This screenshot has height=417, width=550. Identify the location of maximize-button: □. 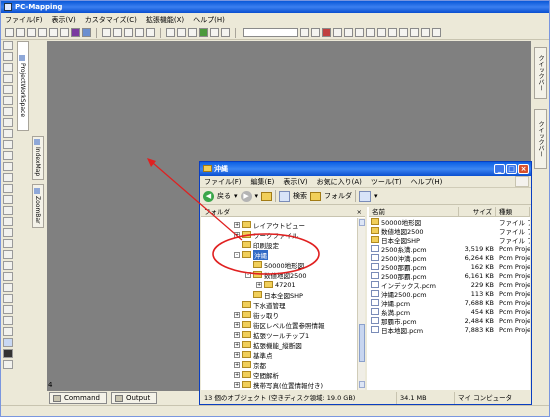
(511, 169).